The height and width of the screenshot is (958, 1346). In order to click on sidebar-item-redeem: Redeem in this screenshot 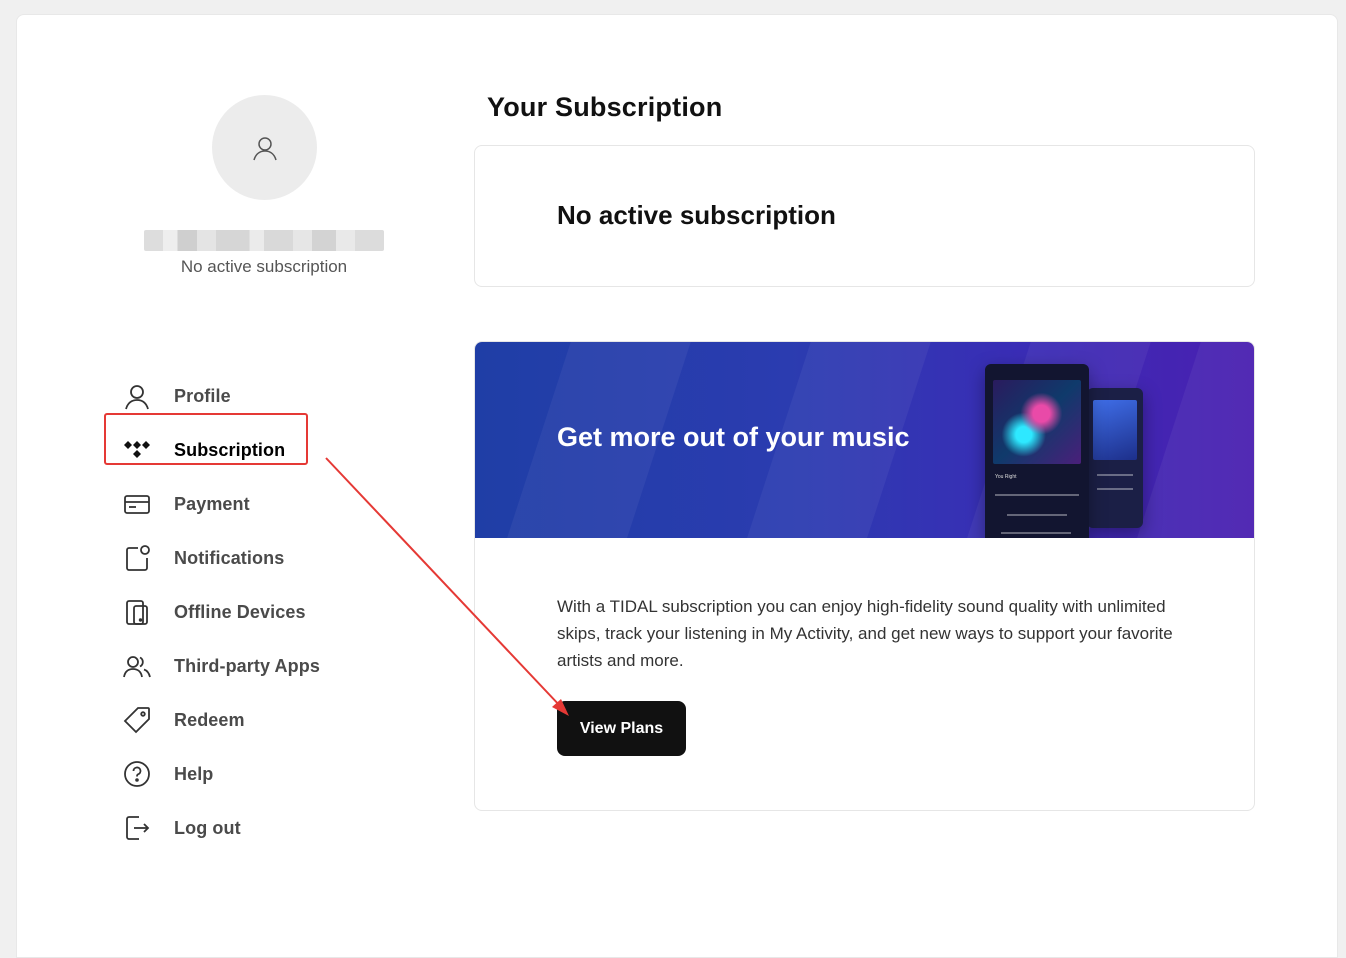, I will do `click(250, 720)`.